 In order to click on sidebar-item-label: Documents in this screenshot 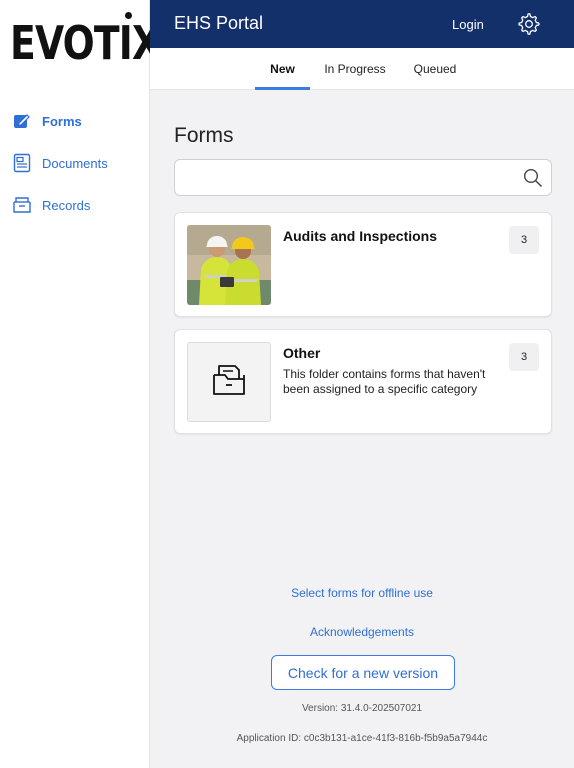, I will do `click(75, 163)`.